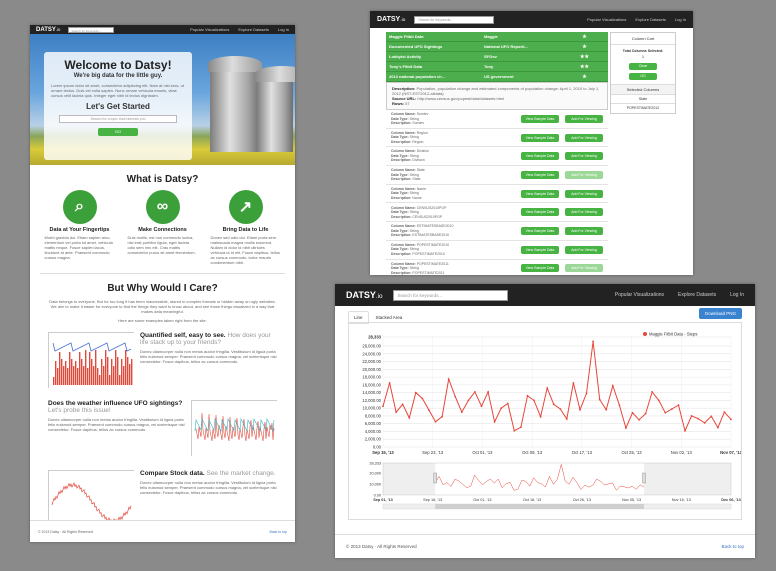 The height and width of the screenshot is (571, 776). What do you see at coordinates (643, 76) in the screenshot?
I see `cart-go-button: GO` at bounding box center [643, 76].